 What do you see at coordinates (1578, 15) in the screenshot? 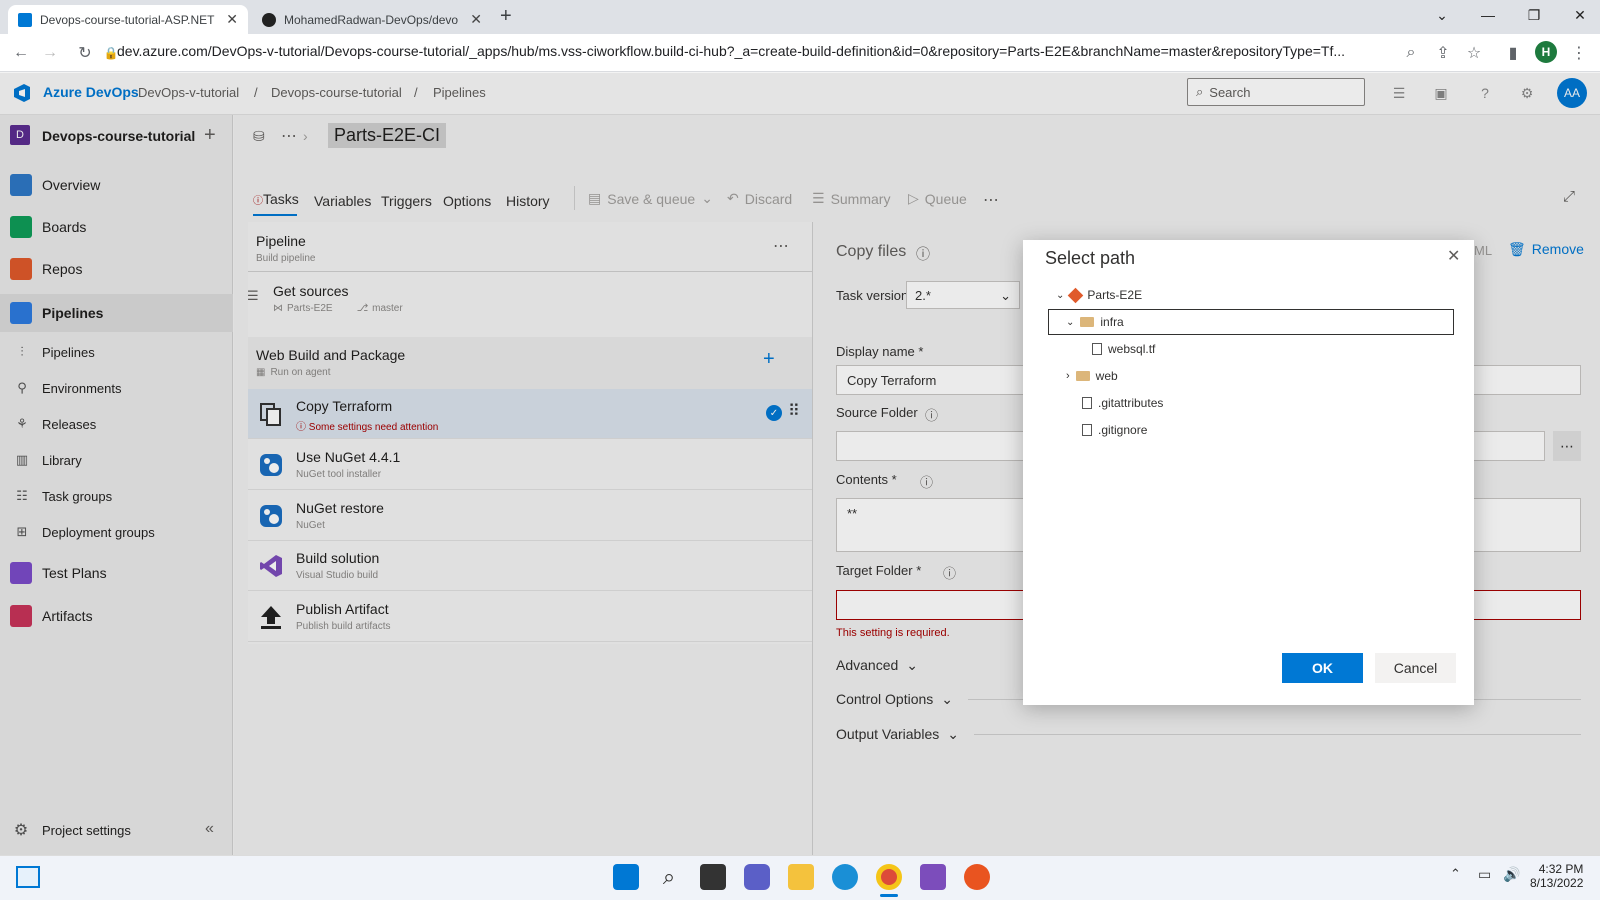
I see `window-close-button: ✕` at bounding box center [1578, 15].